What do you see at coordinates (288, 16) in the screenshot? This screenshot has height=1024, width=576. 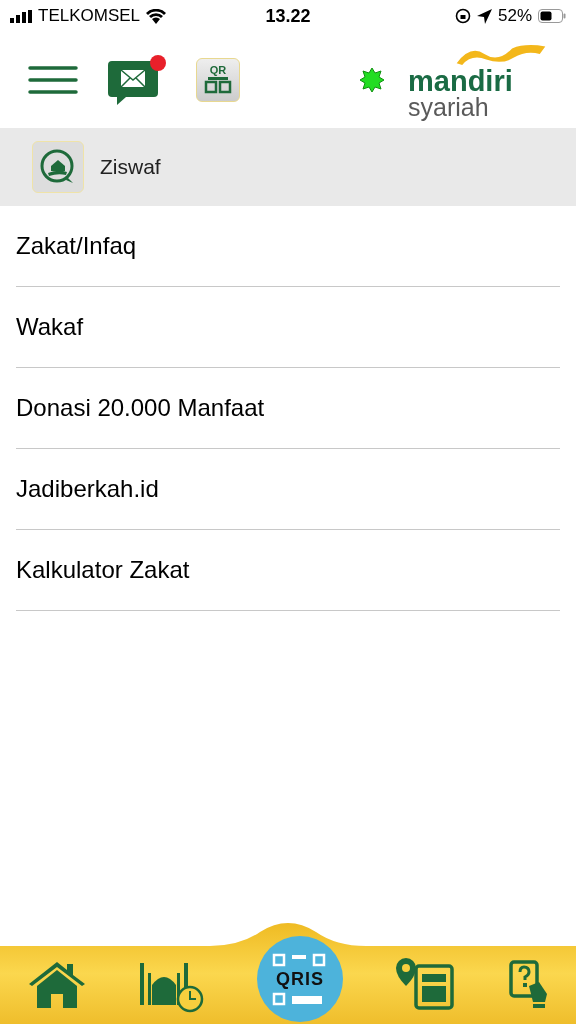 I see `clock-time: 13.22` at bounding box center [288, 16].